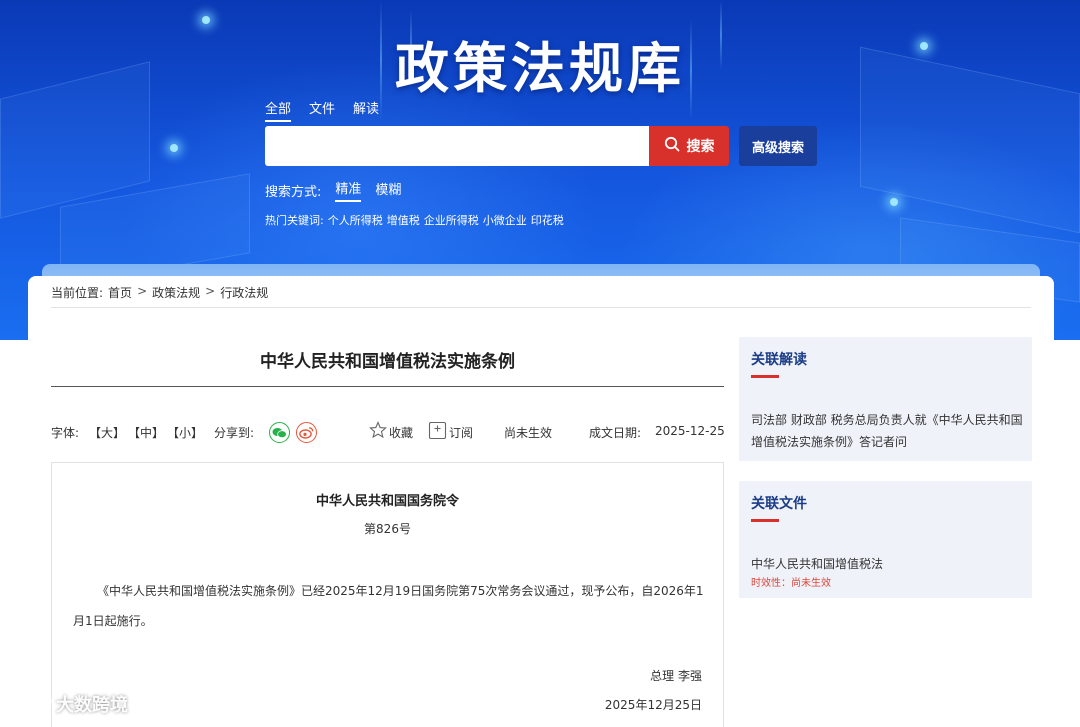 The width and height of the screenshot is (1080, 727). I want to click on related-file-status: 时效性：尚未生效, so click(791, 583).